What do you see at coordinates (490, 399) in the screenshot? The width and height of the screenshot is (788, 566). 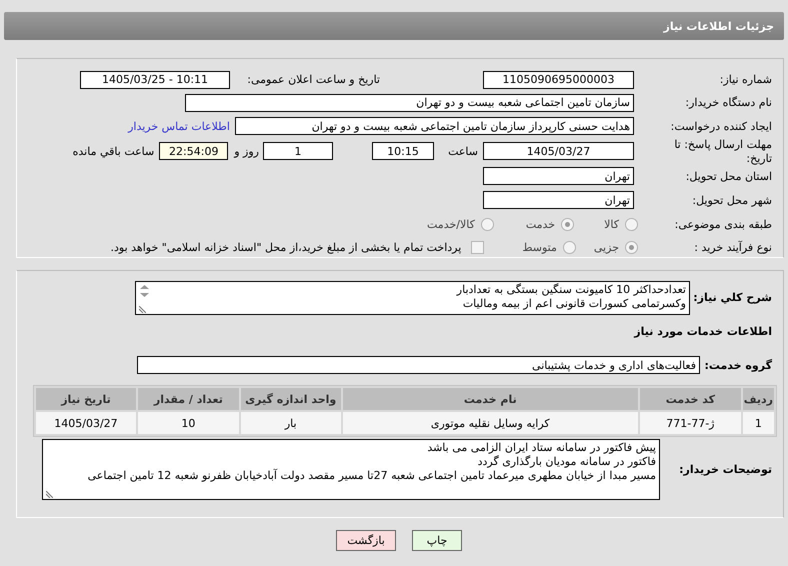 I see `column-header: نام خدمت` at bounding box center [490, 399].